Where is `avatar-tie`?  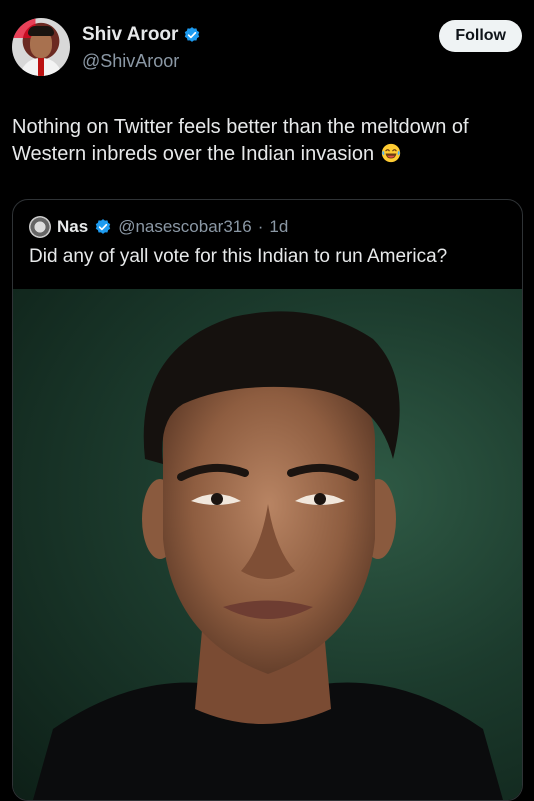
avatar-tie is located at coordinates (41, 67).